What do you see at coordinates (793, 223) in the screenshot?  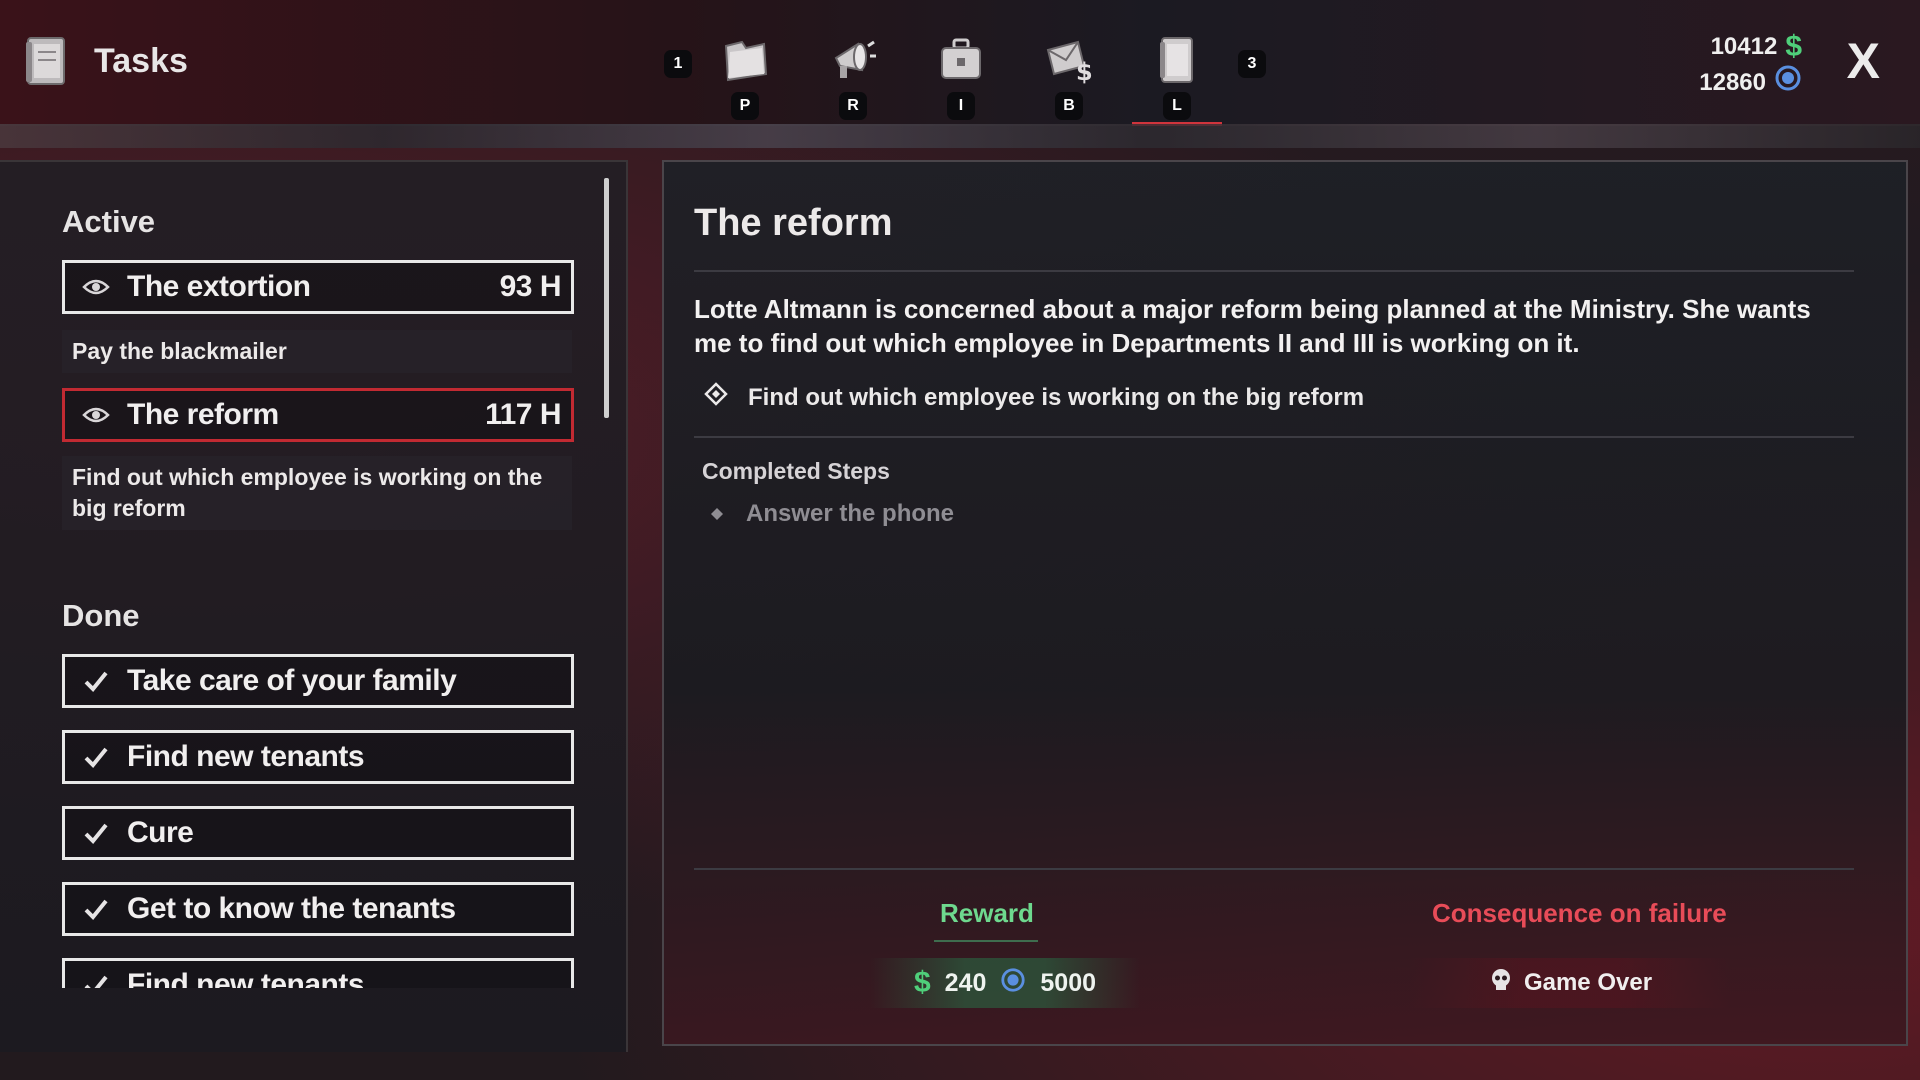 I see `detail-title: The reform` at bounding box center [793, 223].